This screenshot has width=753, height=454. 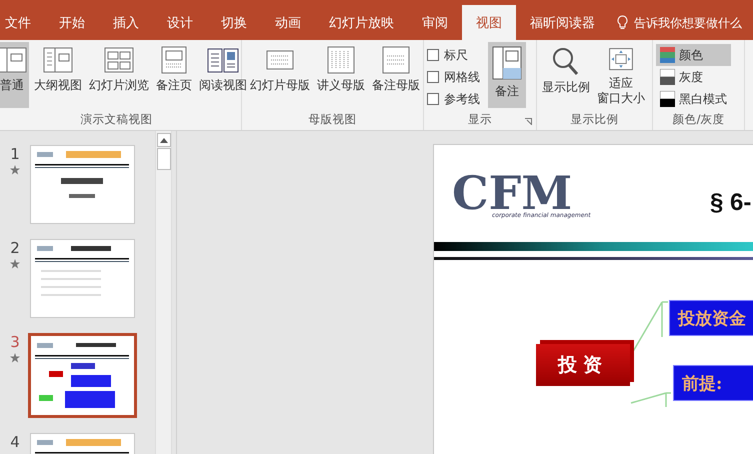 I want to click on ribbon-tab: 视图, so click(x=489, y=22).